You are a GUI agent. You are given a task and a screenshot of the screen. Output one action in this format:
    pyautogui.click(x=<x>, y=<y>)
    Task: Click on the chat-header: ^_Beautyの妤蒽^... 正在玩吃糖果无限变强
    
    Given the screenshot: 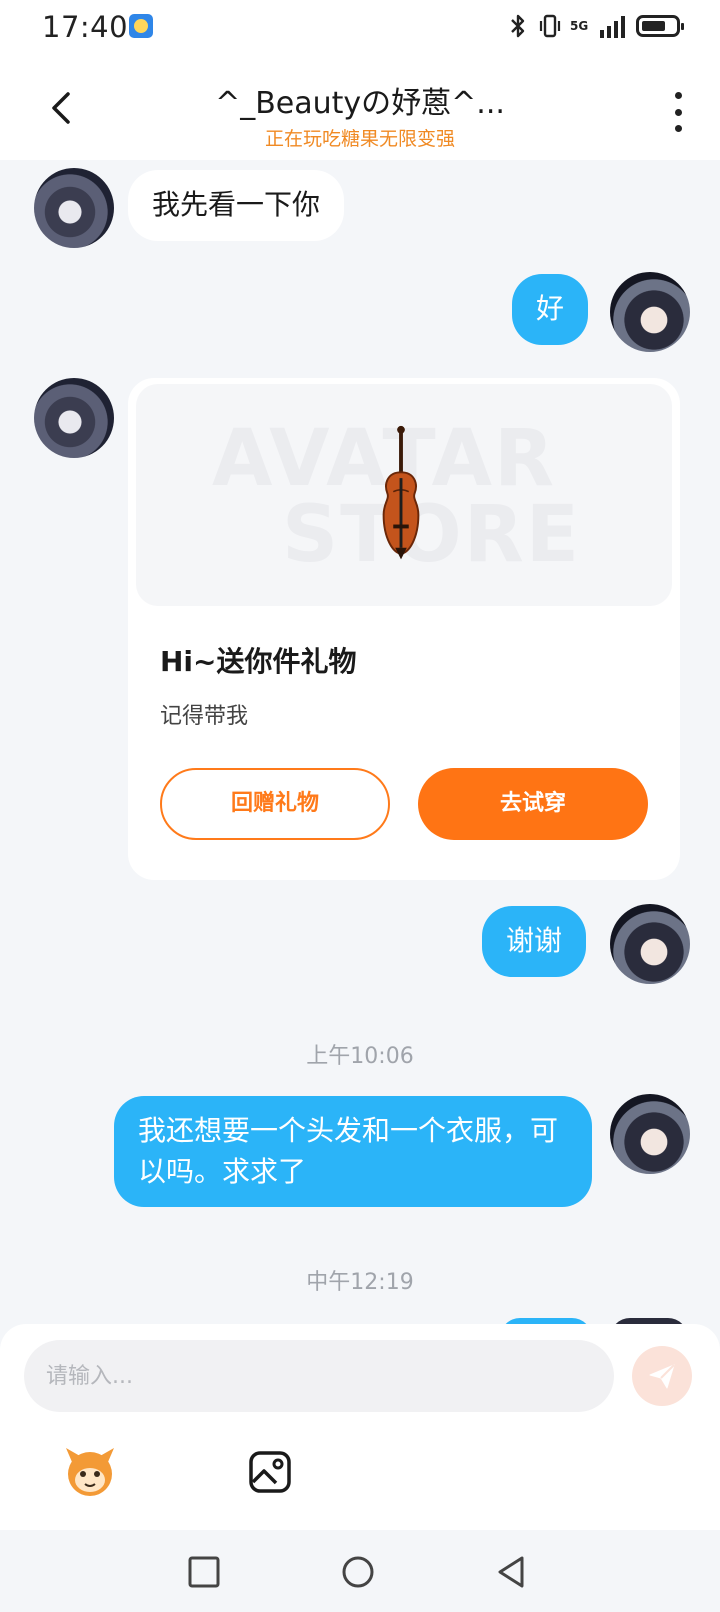 What is the action you would take?
    pyautogui.click(x=360, y=108)
    